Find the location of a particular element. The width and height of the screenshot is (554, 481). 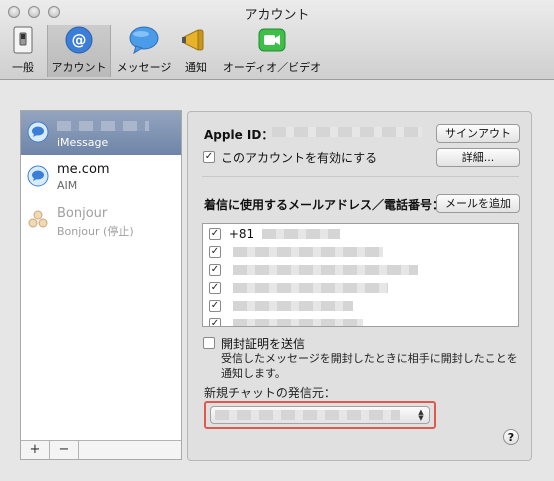

new-chat-from-popup: ▲ ▼ is located at coordinates (320, 415).